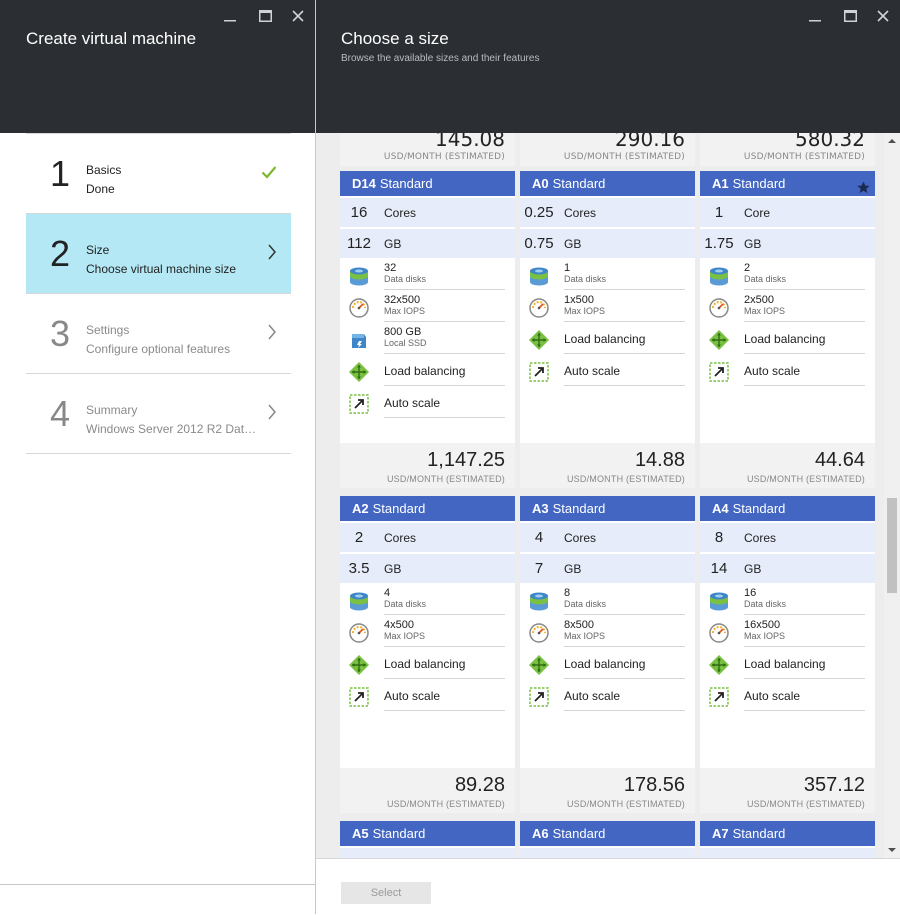 Image resolution: width=900 pixels, height=915 pixels. I want to click on memory-spec: 1.75 GB, so click(787, 243).